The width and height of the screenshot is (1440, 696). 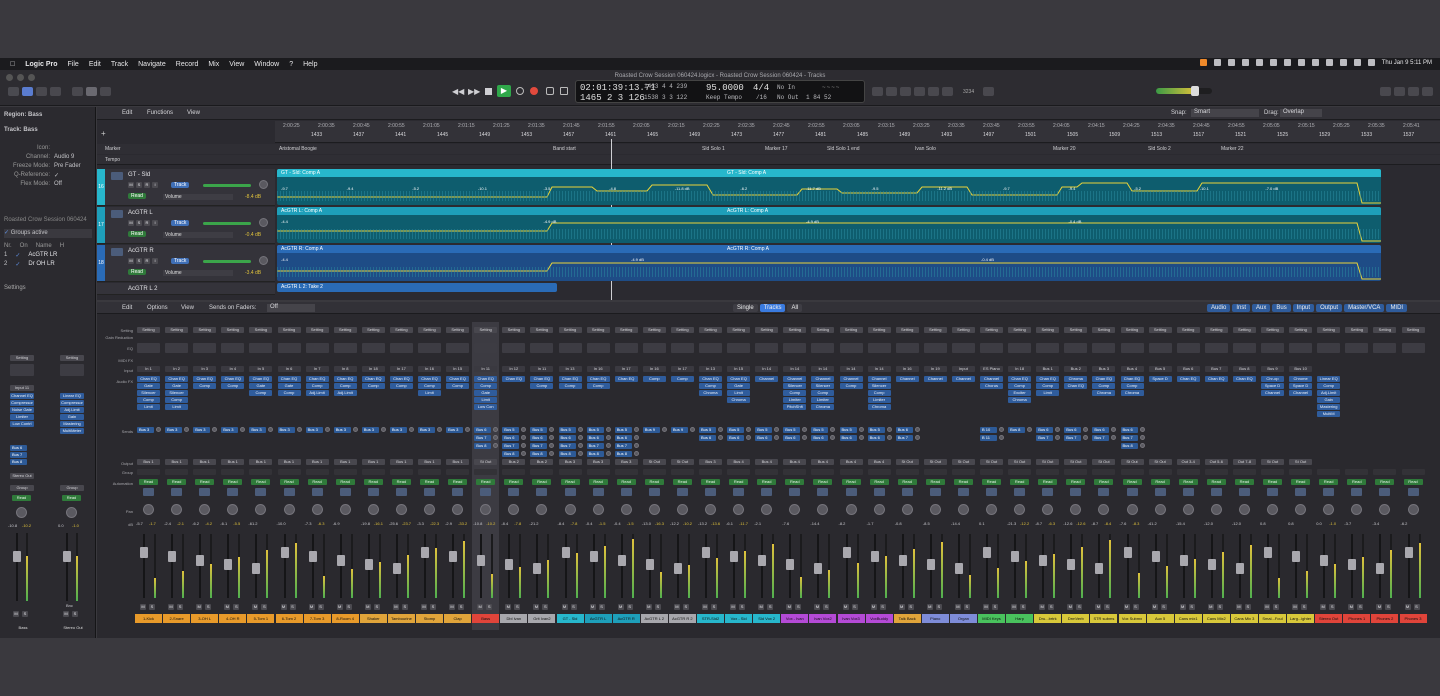 What do you see at coordinates (177, 462) in the screenshot?
I see `output-slot: Bus 1` at bounding box center [177, 462].